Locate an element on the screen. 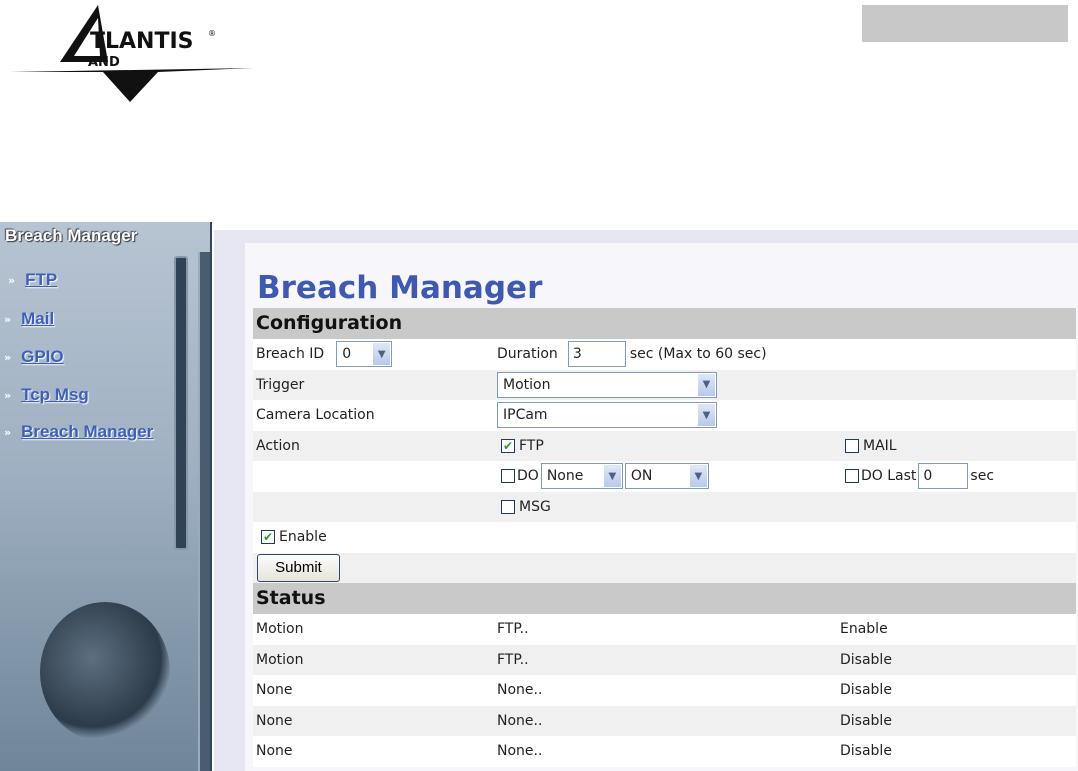 This screenshot has height=771, width=1078. sidebar-item-tcp-msg: » Tcp Msg is located at coordinates (46, 395).